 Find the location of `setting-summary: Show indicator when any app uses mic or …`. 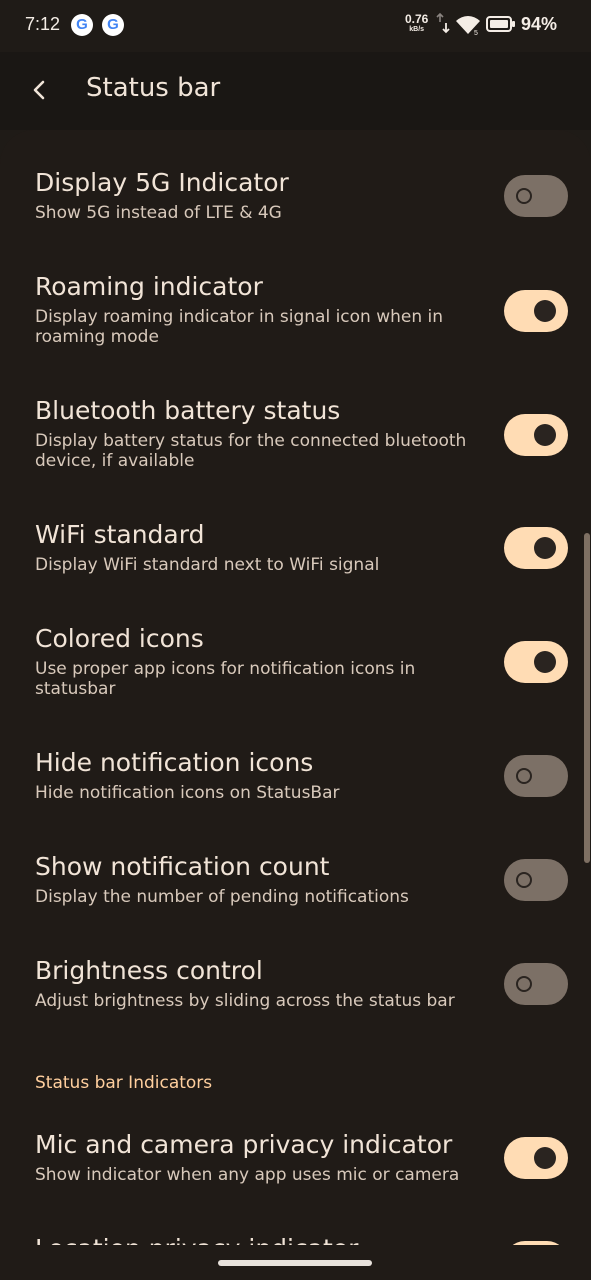

setting-summary: Show indicator when any app uses mic or … is located at coordinates (247, 1175).